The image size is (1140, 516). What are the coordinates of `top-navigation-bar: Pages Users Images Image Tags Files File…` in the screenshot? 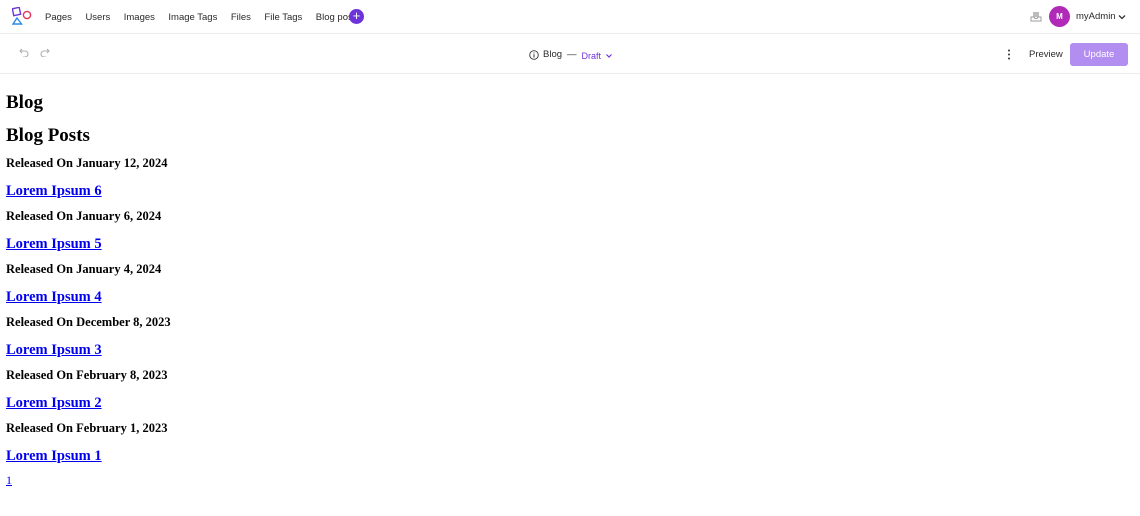 It's located at (570, 17).